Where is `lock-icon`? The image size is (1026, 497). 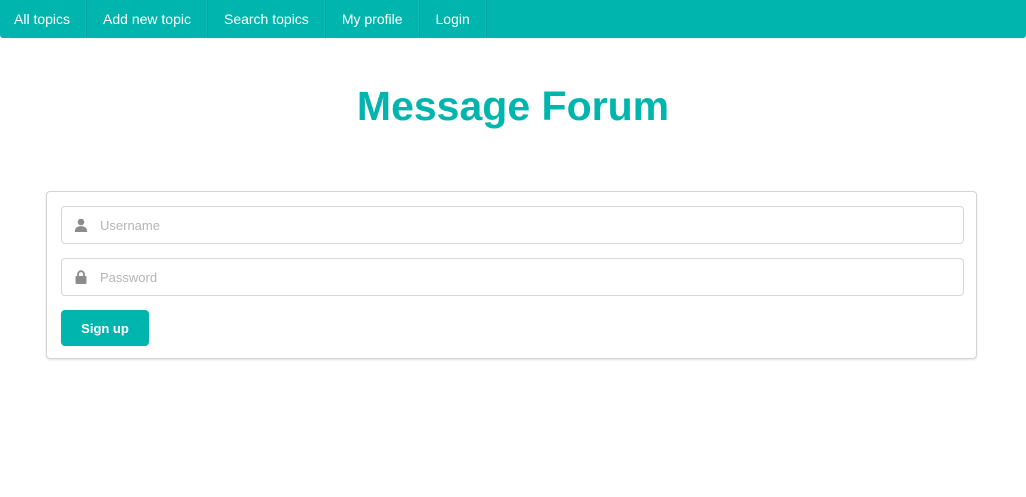 lock-icon is located at coordinates (81, 277).